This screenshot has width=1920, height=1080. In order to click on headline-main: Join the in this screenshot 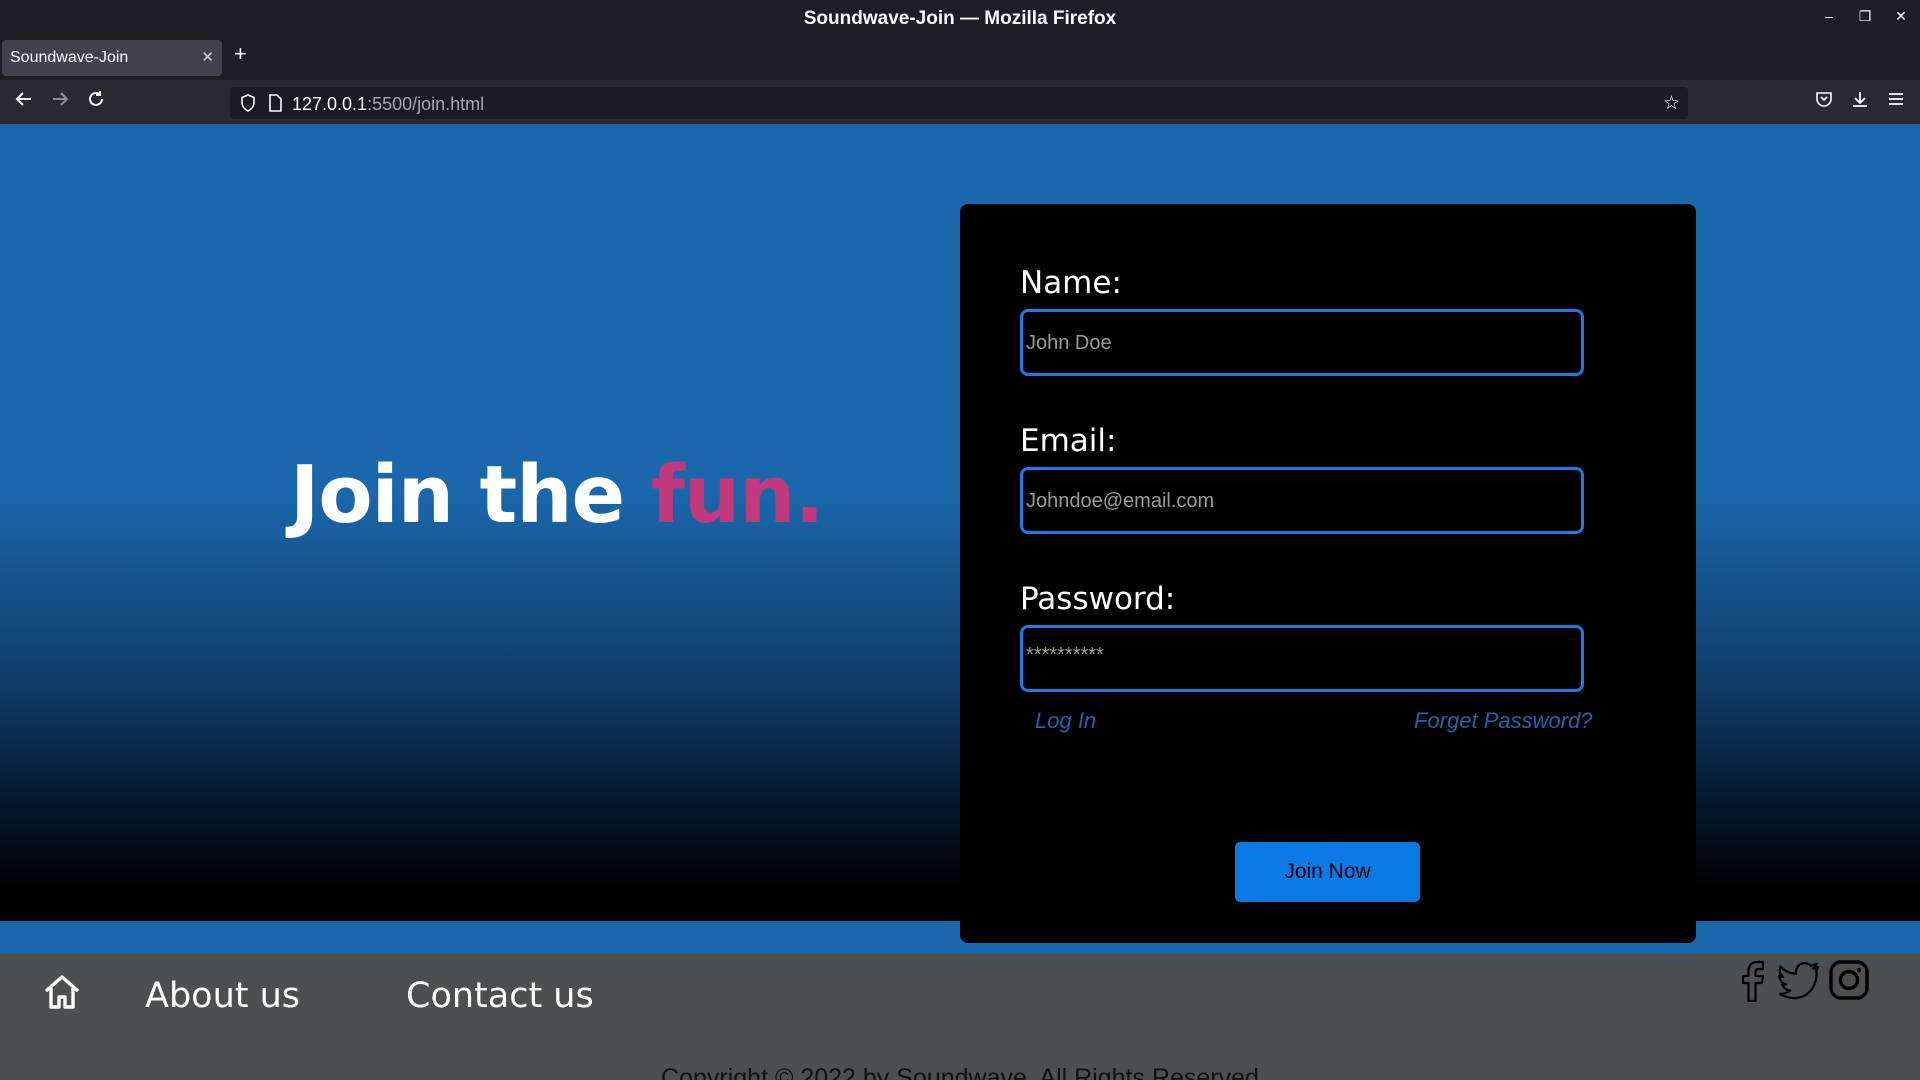, I will do `click(470, 495)`.